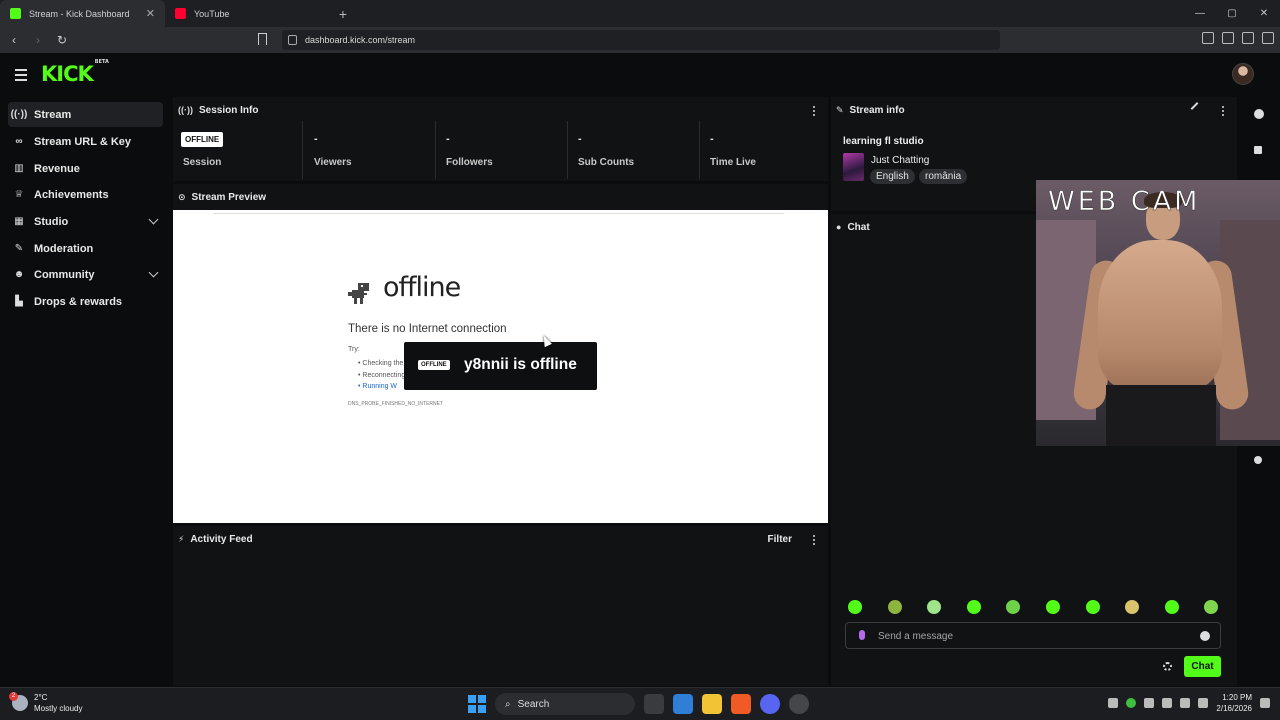  I want to click on stream-info-title: Stream info, so click(877, 110).